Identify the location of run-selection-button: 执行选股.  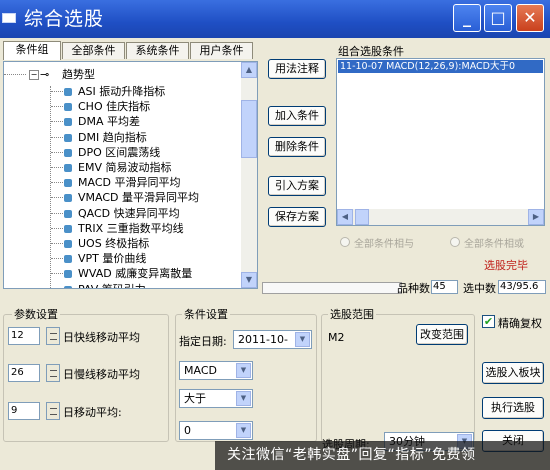
(513, 408).